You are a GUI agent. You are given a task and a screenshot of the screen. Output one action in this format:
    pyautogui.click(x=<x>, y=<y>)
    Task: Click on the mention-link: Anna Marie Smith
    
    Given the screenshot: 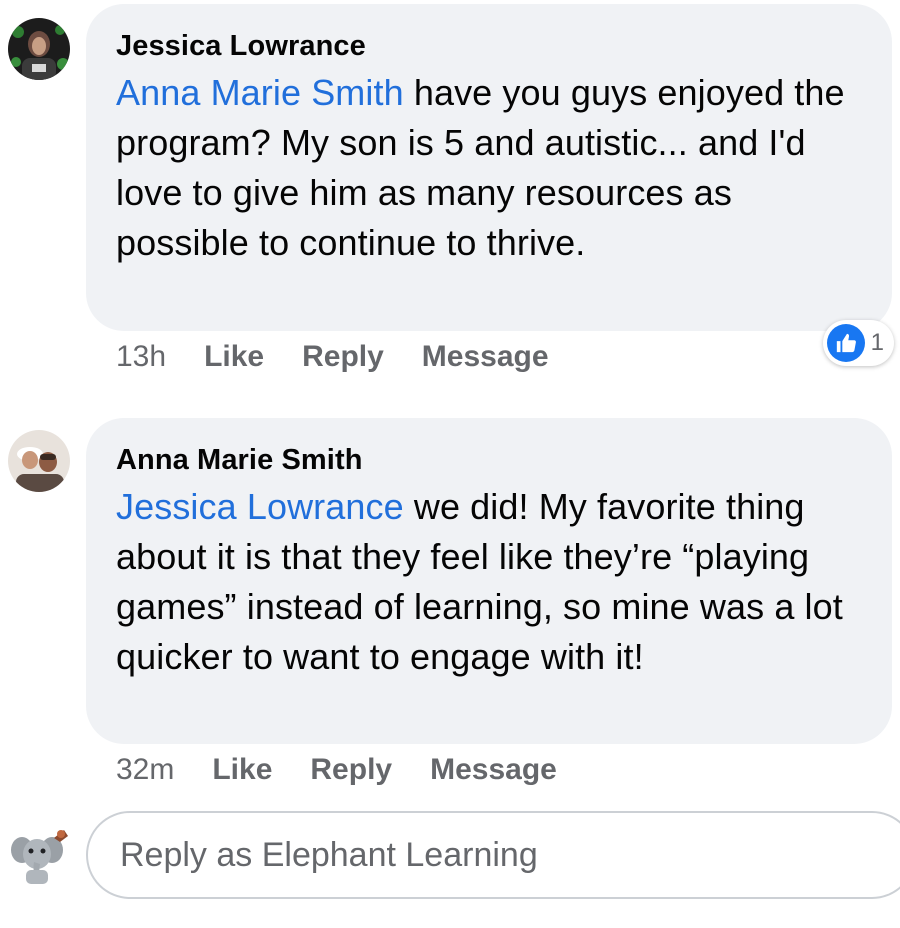 What is the action you would take?
    pyautogui.click(x=260, y=92)
    